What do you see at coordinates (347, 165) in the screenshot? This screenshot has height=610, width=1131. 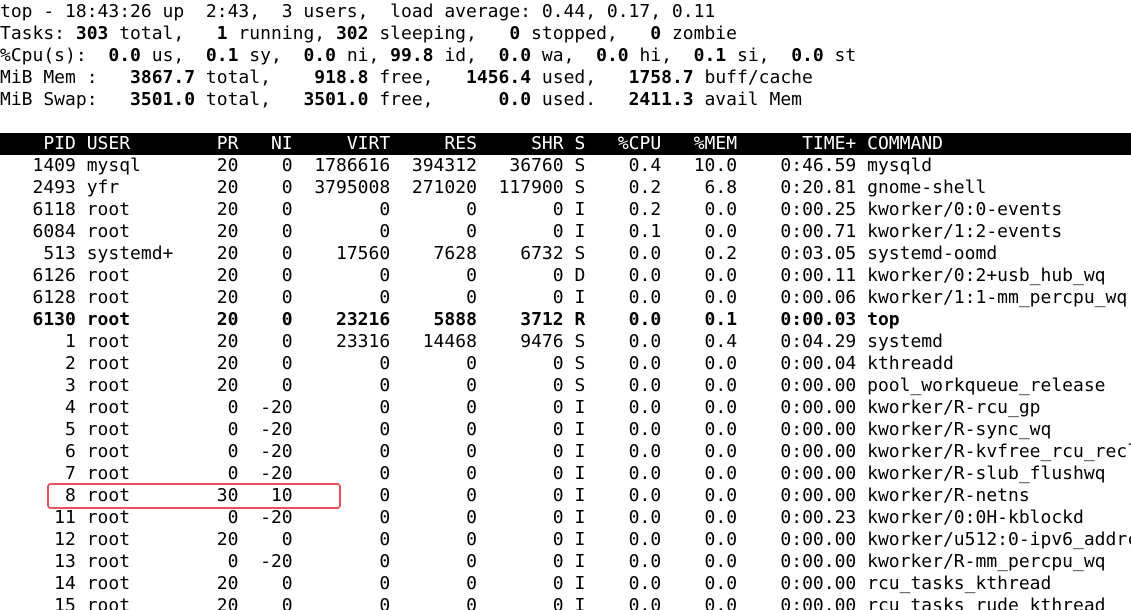 I see `cell-virt: 1786616` at bounding box center [347, 165].